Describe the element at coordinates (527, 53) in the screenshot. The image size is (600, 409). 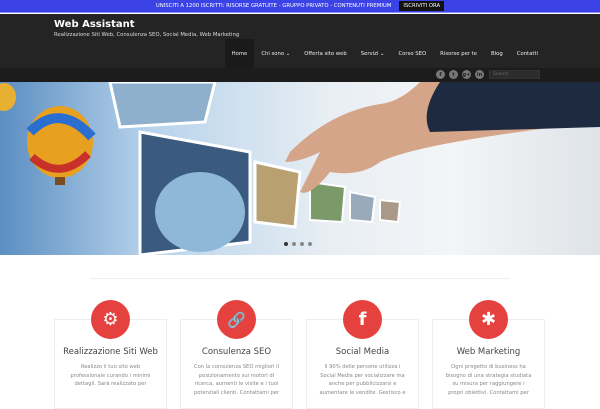
I see `nav-contatti: Contatti` at that location.